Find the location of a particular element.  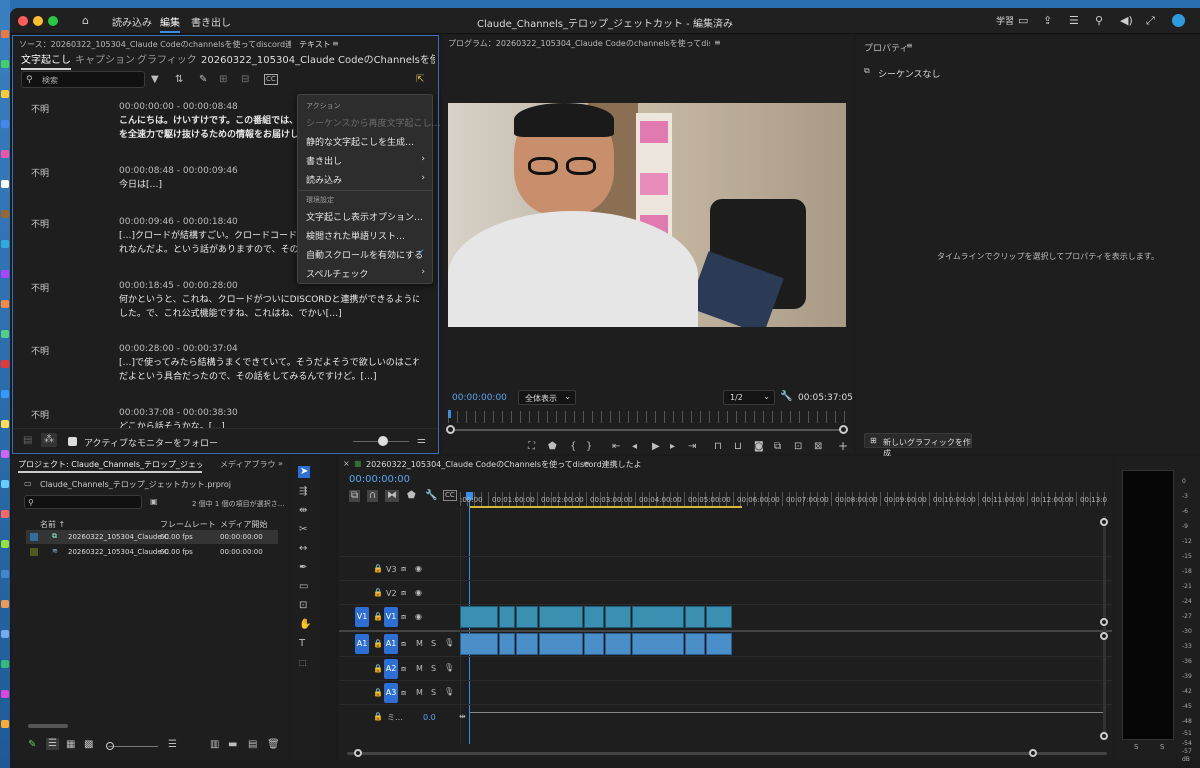

wrench-icon: 🔧 is located at coordinates (786, 397).